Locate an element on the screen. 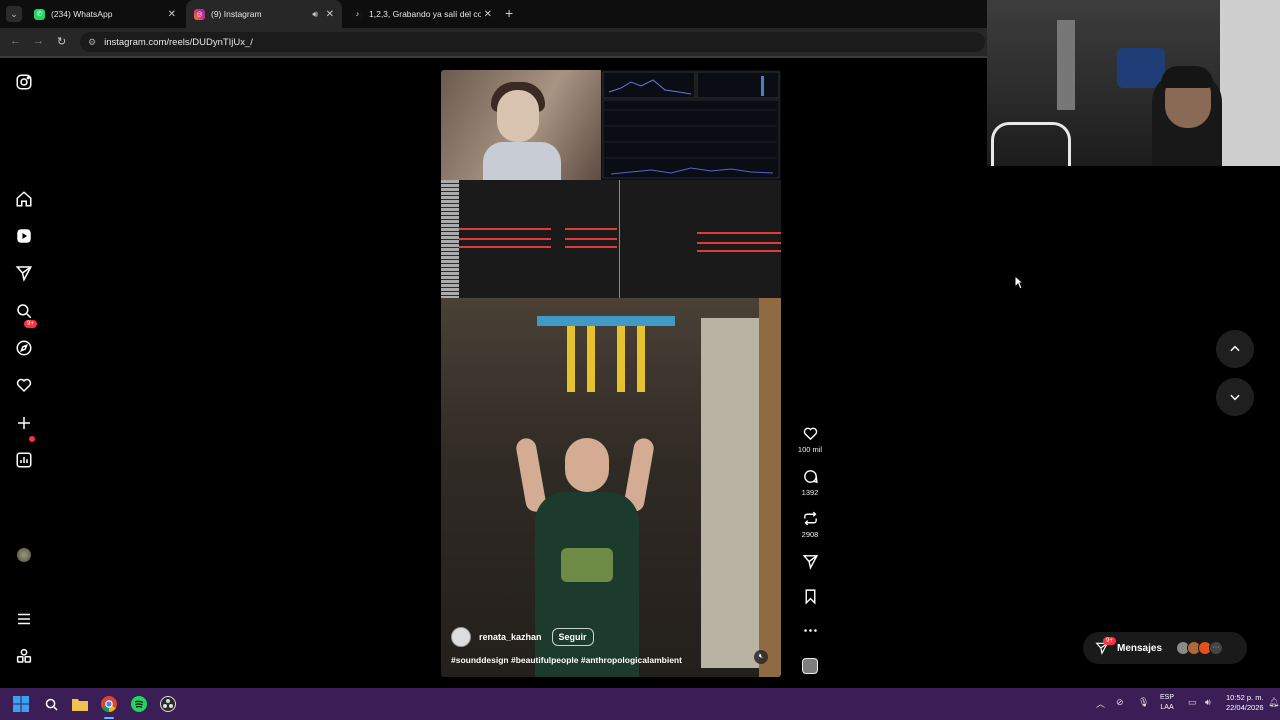  mouse-cursor-icon is located at coordinates (1019, 282).